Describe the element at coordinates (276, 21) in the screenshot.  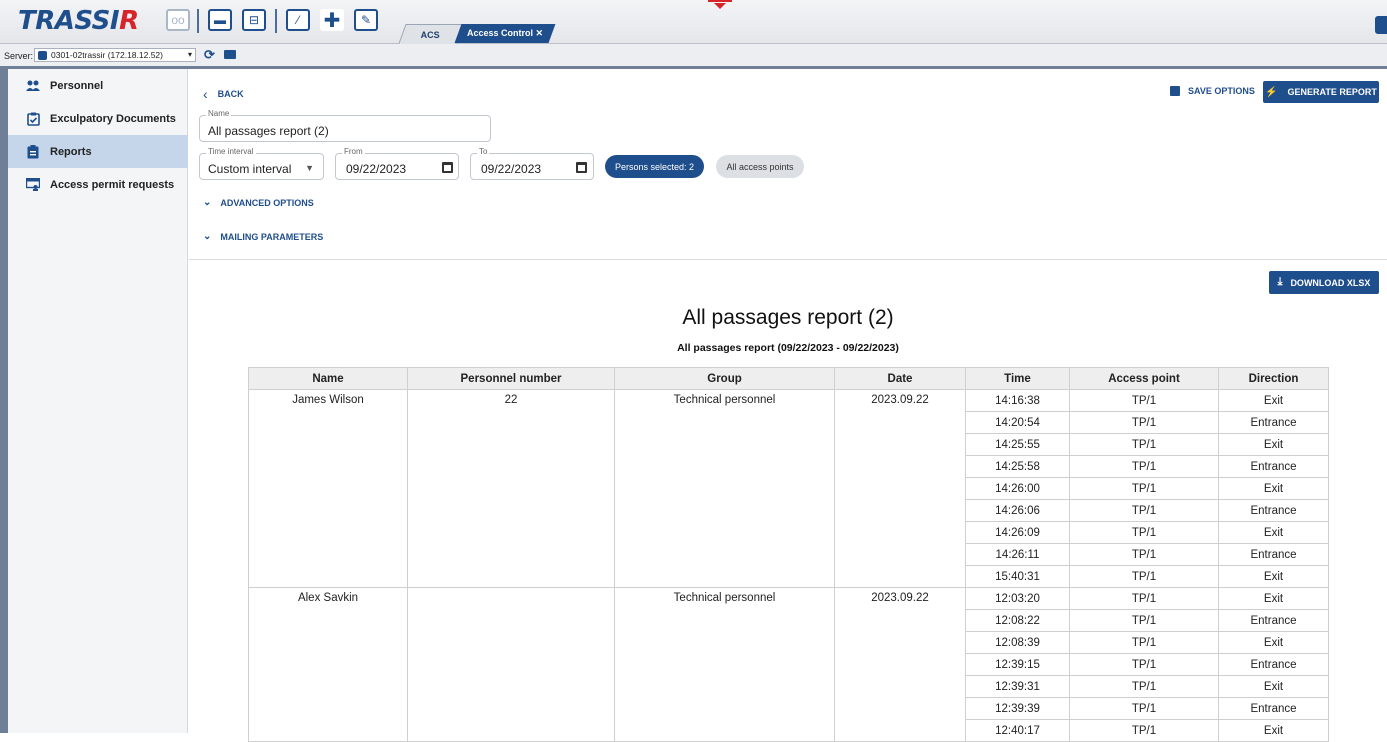
I see `toolbar-separator` at that location.